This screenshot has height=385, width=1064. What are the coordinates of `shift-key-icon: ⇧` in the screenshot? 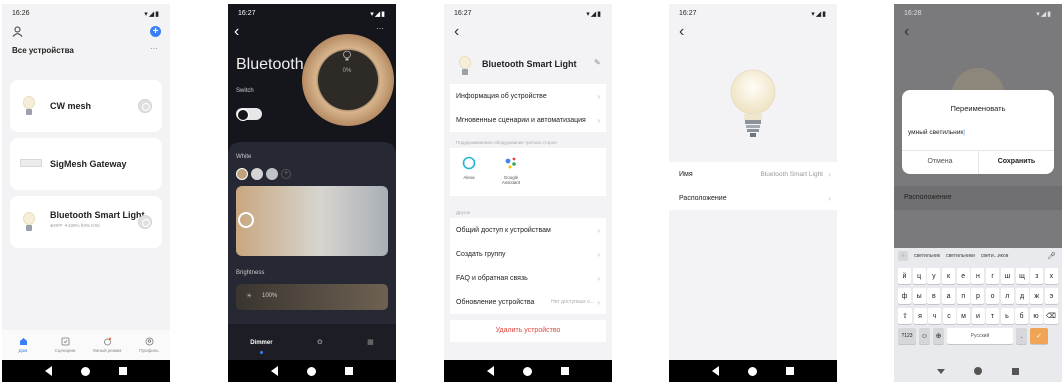 It's located at (905, 316).